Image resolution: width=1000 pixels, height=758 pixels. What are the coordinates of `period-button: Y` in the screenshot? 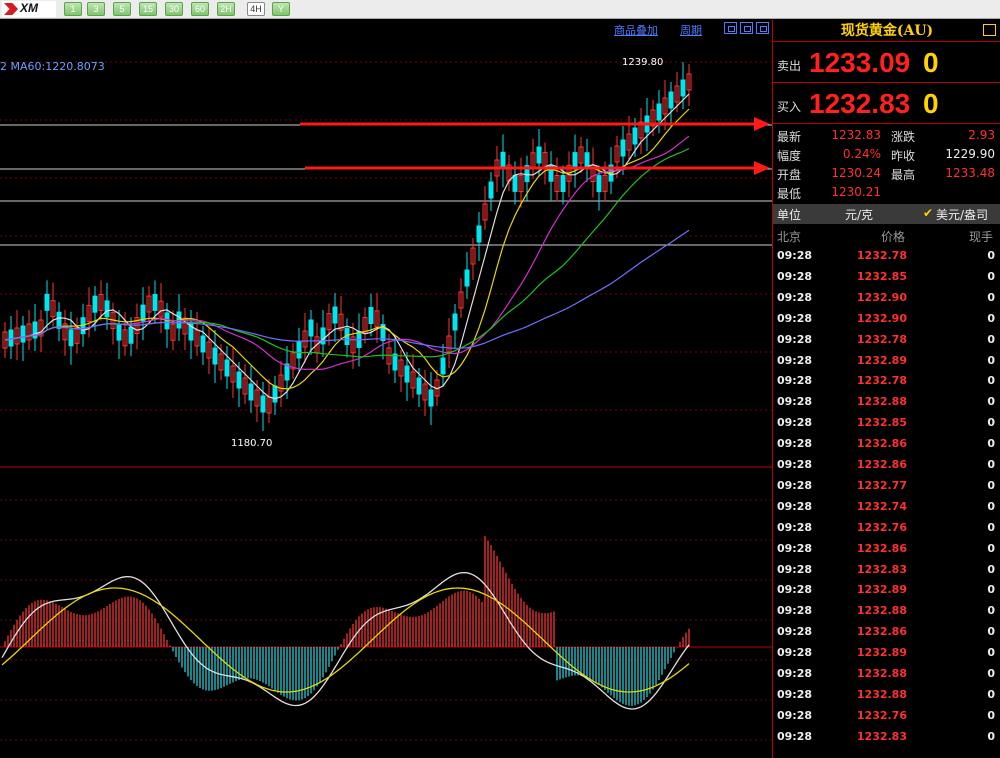 It's located at (281, 9).